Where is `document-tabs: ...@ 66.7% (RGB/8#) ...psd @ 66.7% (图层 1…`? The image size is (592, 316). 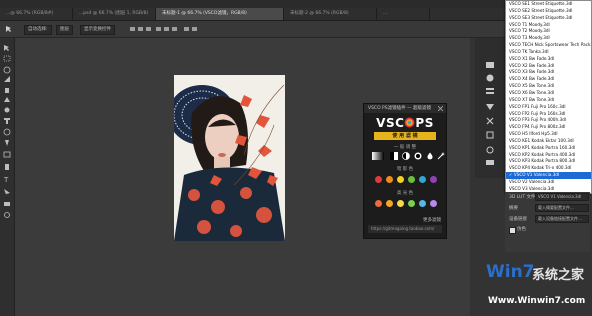
document-tabs: ...@ 66.7% (RGB/8#) ...psd @ 66.7% (图层 1… is located at coordinates (296, 14).